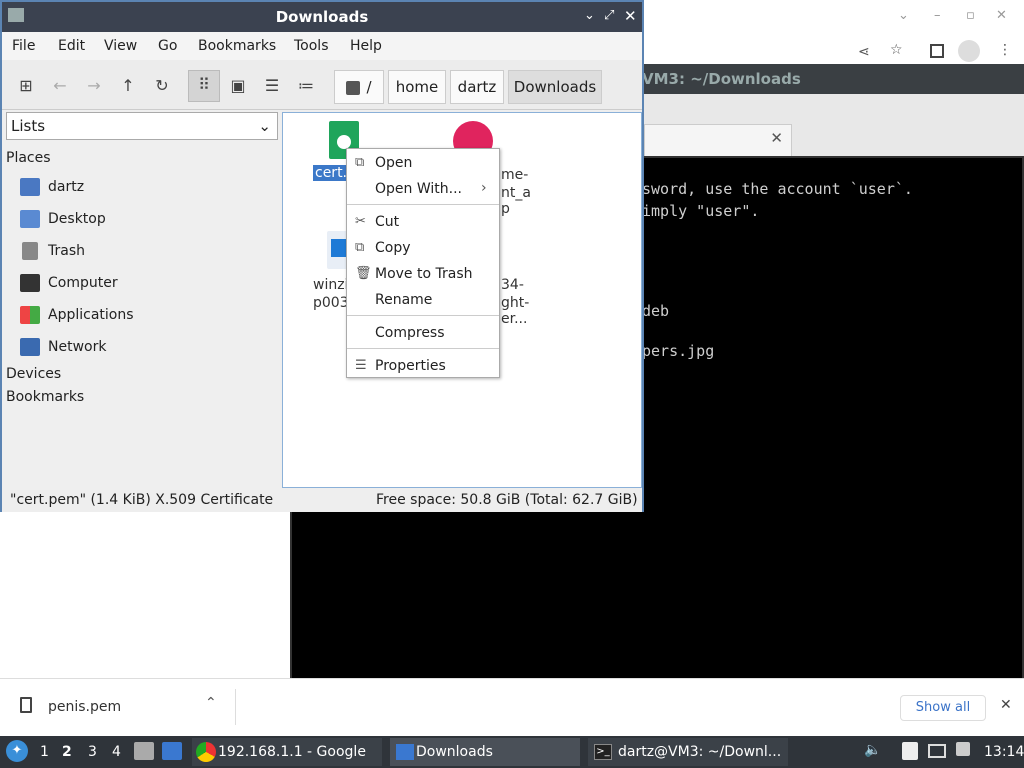  What do you see at coordinates (67, 752) in the screenshot?
I see `workspace-2: 2` at bounding box center [67, 752].